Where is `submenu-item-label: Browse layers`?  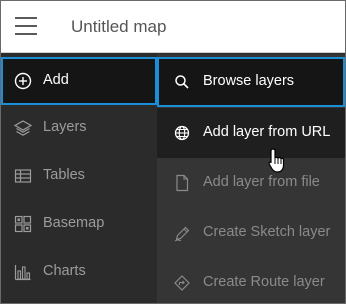 submenu-item-label: Browse layers is located at coordinates (249, 81).